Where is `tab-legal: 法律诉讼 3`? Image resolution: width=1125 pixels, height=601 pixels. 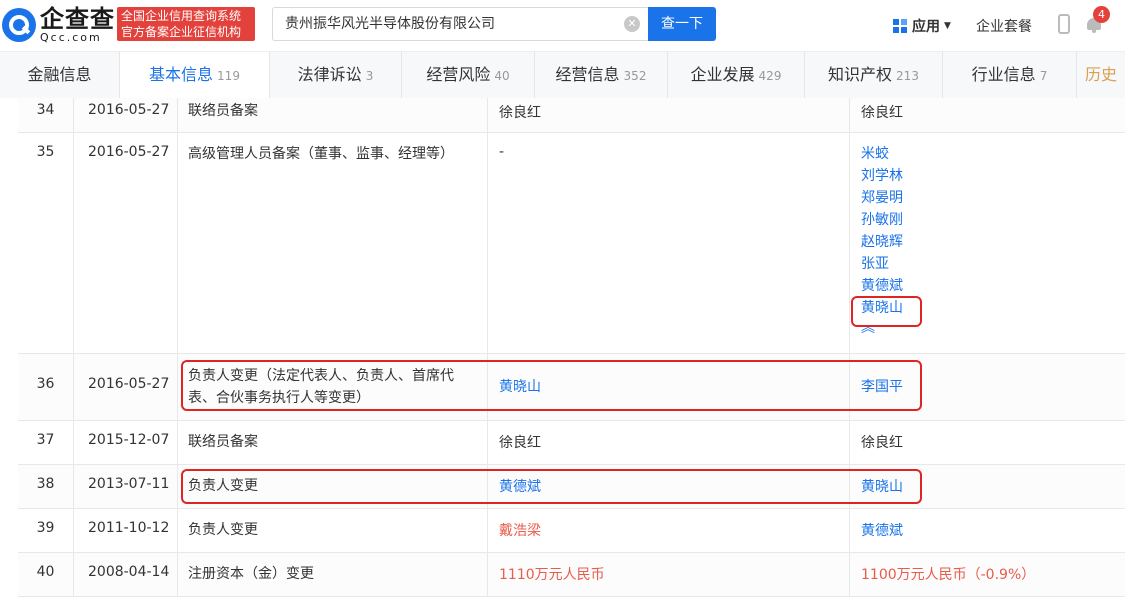 tab-legal: 法律诉讼 3 is located at coordinates (336, 75).